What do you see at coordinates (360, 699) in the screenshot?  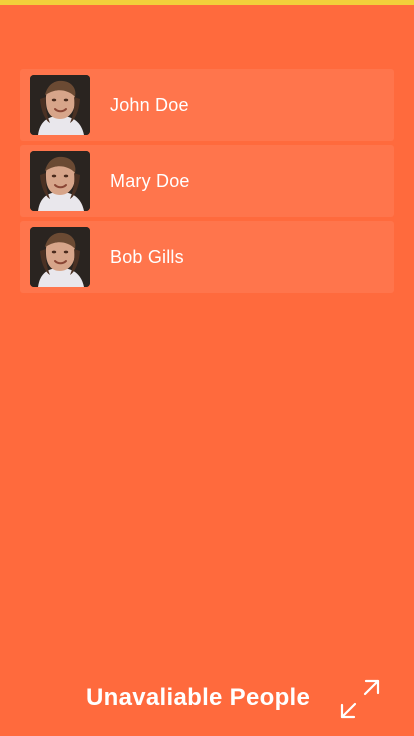 I see `collapse-arrows-icon` at bounding box center [360, 699].